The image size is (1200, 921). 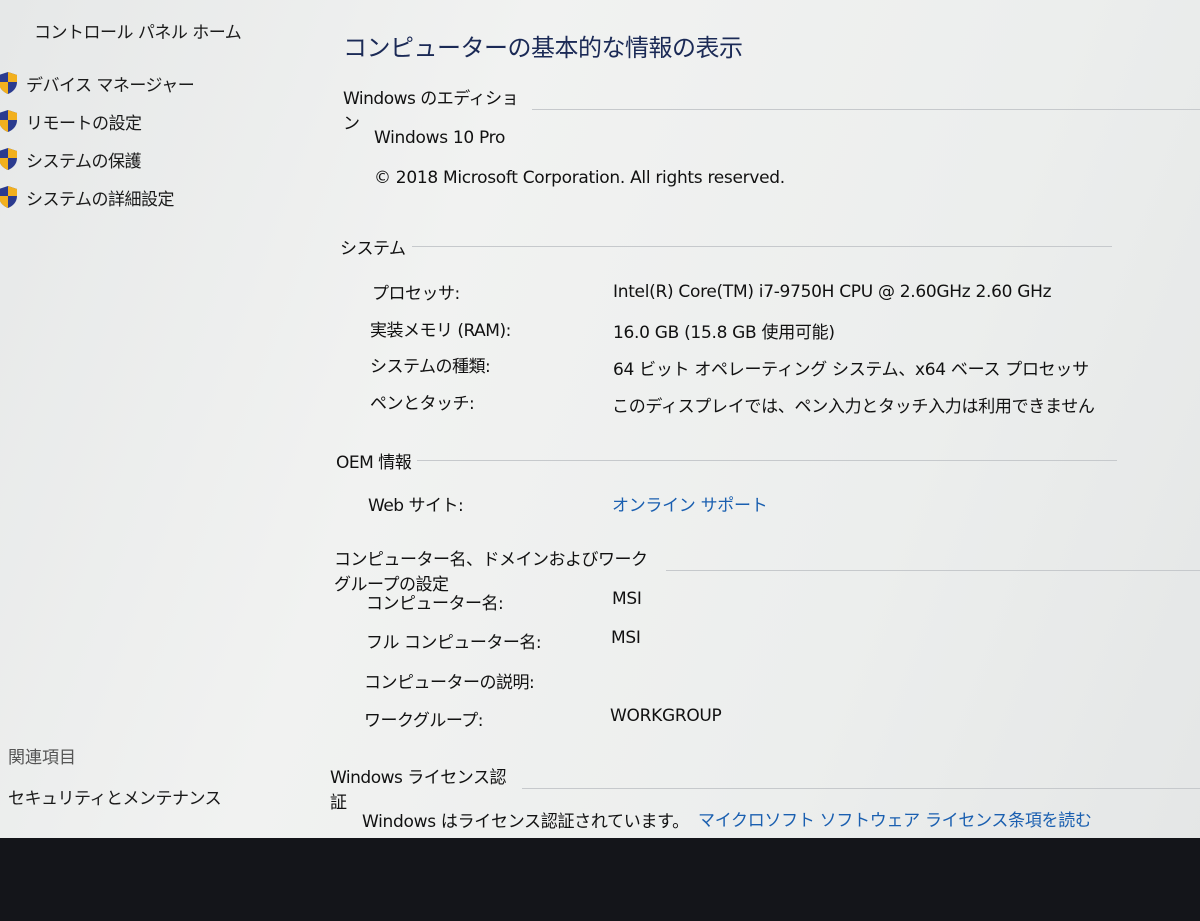 What do you see at coordinates (543, 48) in the screenshot?
I see `page-title: コンピューターの基本的な情報の表示` at bounding box center [543, 48].